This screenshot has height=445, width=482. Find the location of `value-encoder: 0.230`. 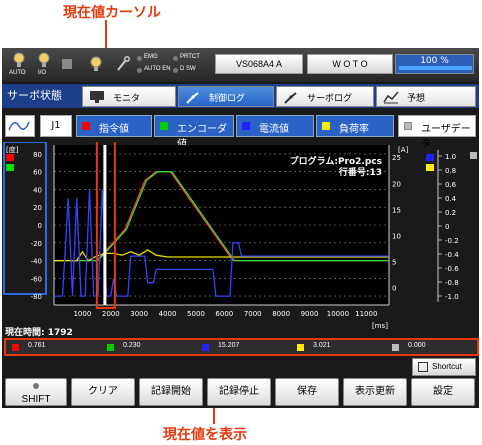

value-encoder: 0.230 is located at coordinates (150, 348).